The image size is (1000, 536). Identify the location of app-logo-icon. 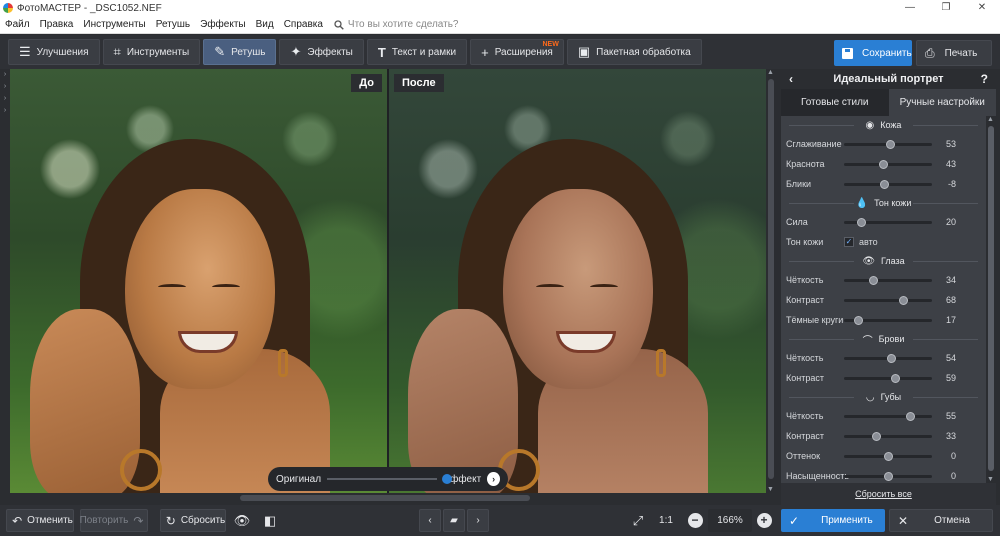
(8, 8).